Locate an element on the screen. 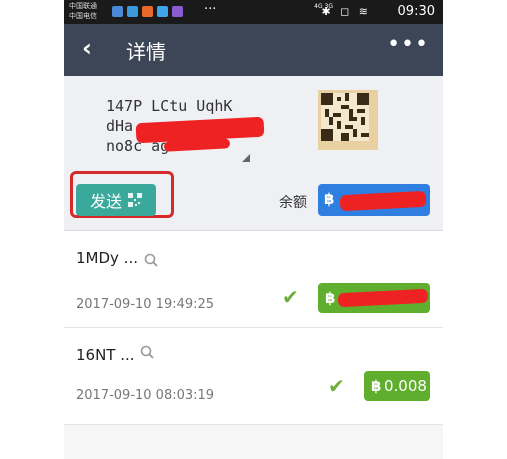 This screenshot has width=507, height=459. carrier-1: 中国联通 is located at coordinates (83, 6).